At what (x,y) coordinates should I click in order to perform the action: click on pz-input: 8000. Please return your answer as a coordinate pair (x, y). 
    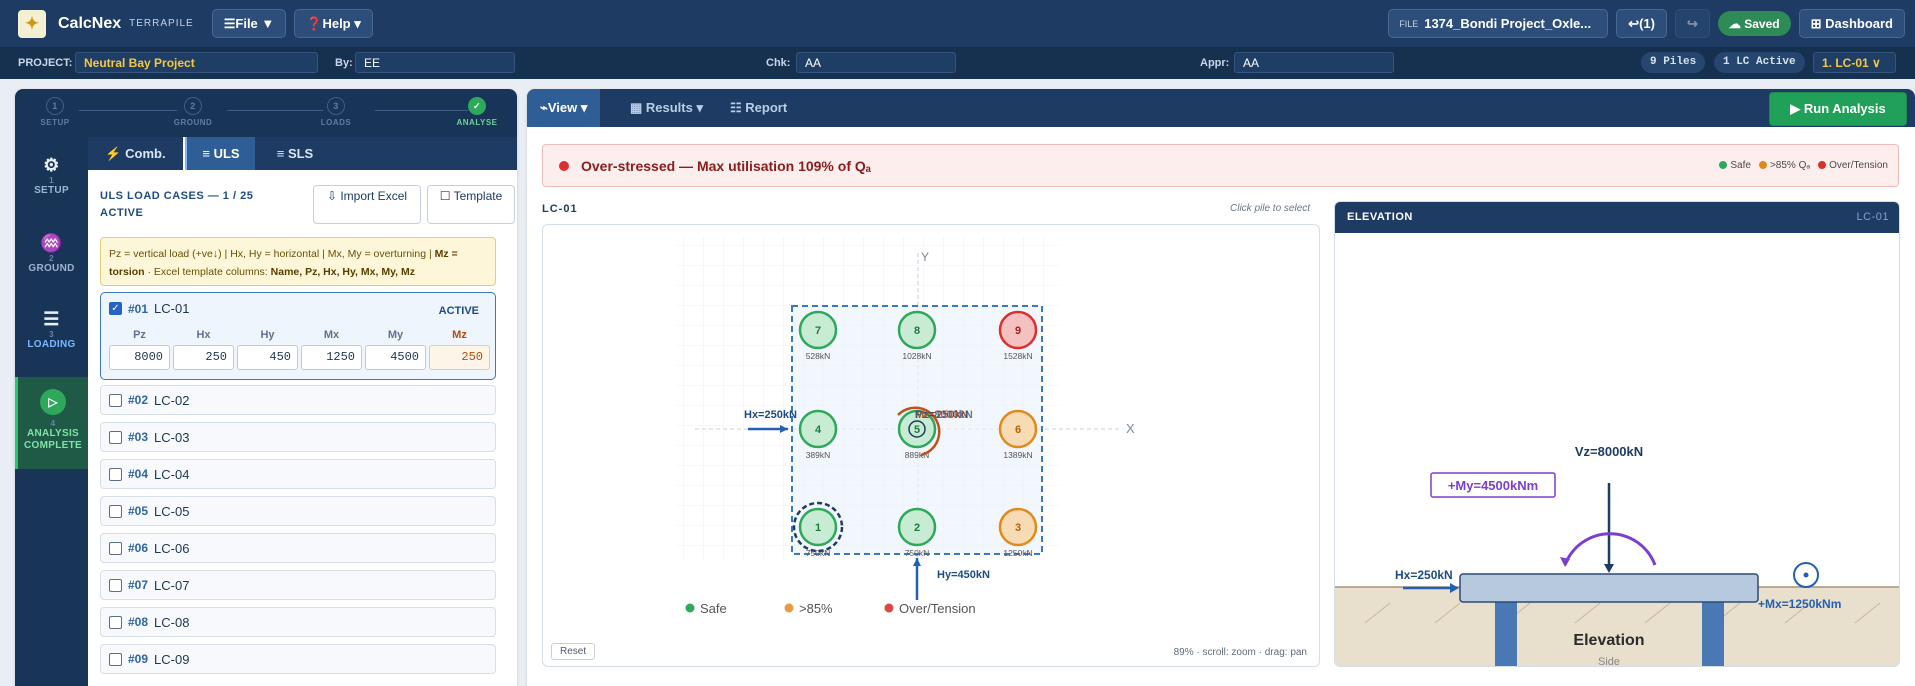
    Looking at the image, I should click on (139, 357).